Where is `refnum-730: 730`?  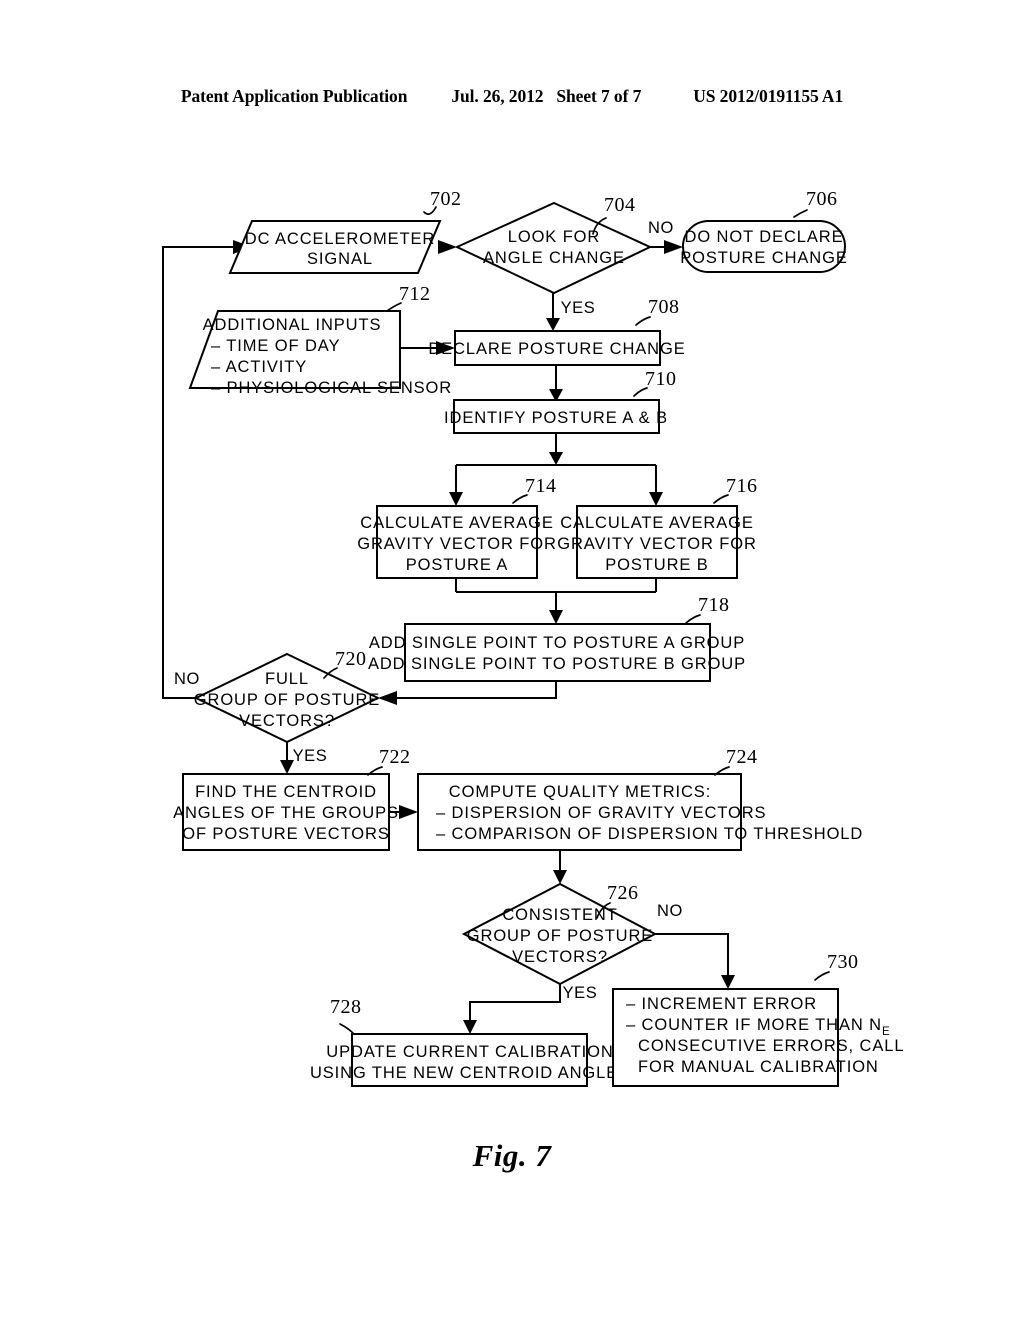 refnum-730: 730 is located at coordinates (843, 962).